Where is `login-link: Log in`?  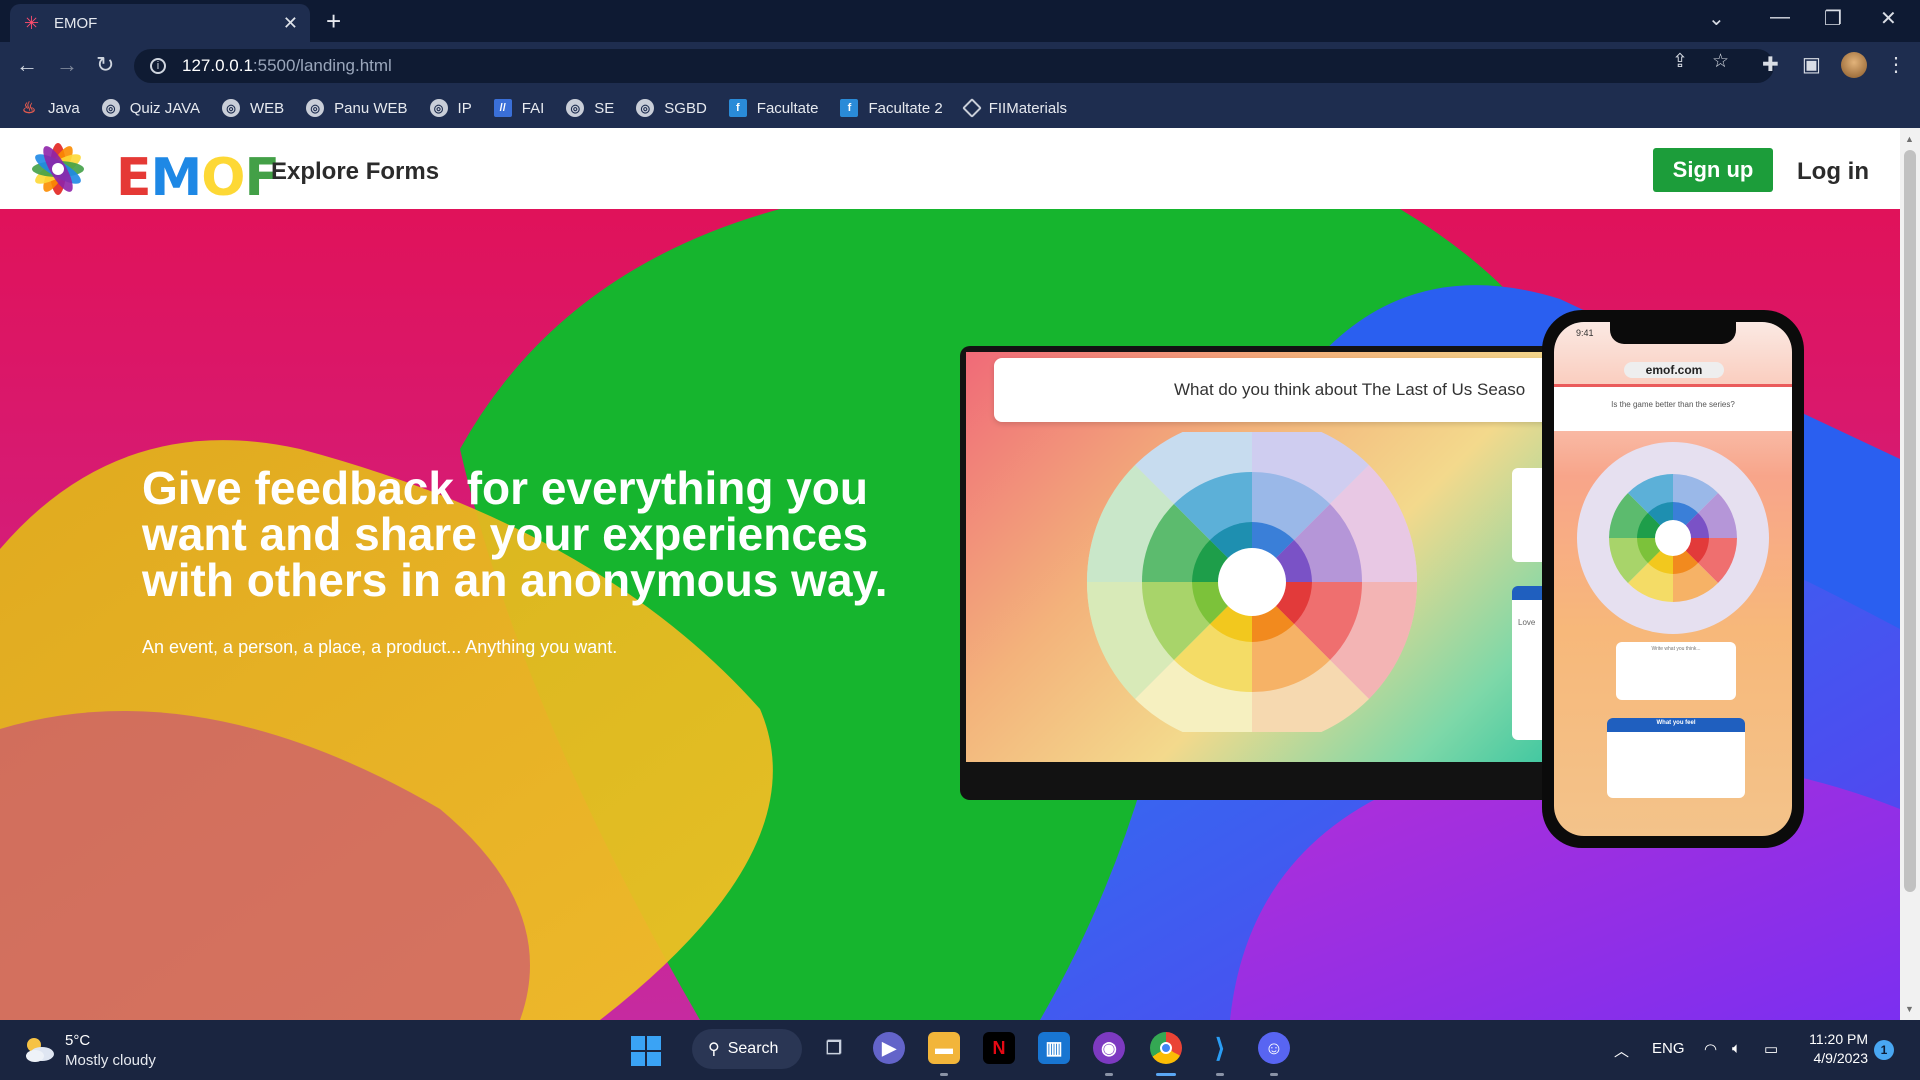
login-link: Log in is located at coordinates (1833, 172).